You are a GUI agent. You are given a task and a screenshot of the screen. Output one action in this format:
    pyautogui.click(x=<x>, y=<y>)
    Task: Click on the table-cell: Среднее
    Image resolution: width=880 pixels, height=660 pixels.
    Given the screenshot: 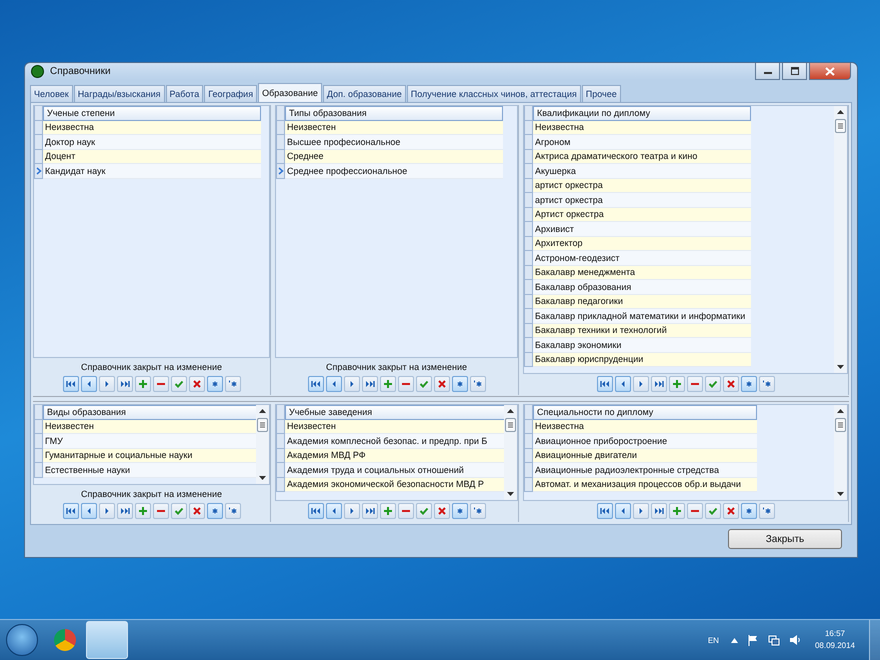 What is the action you would take?
    pyautogui.click(x=394, y=157)
    